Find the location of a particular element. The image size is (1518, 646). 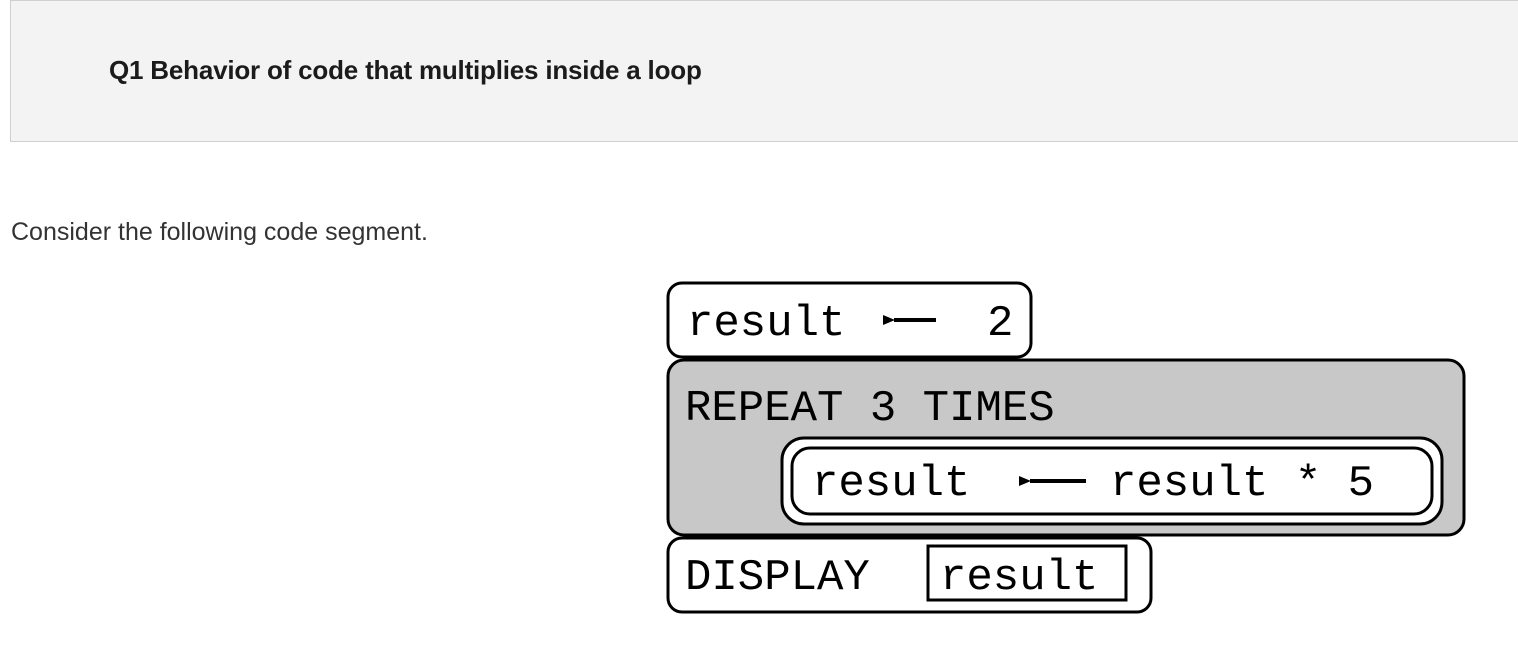

body-expression: result * 5 is located at coordinates (1242, 484).